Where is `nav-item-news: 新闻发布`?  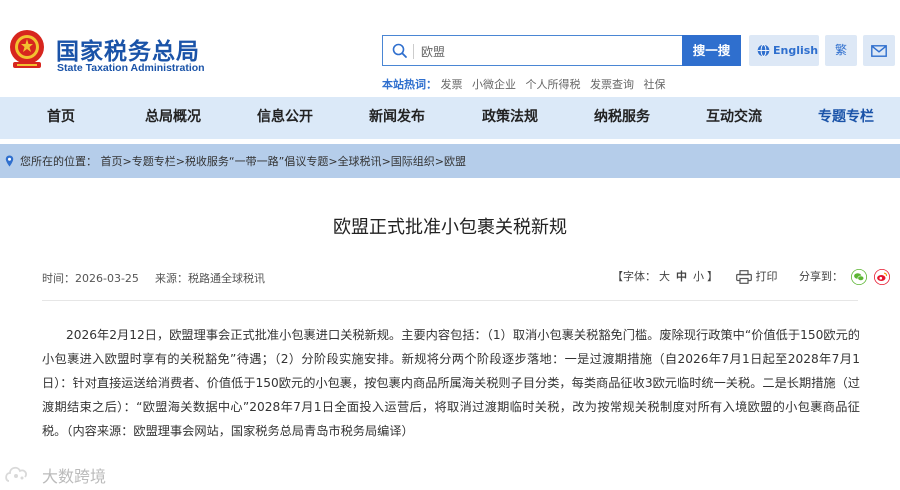 nav-item-news: 新闻发布 is located at coordinates (397, 118).